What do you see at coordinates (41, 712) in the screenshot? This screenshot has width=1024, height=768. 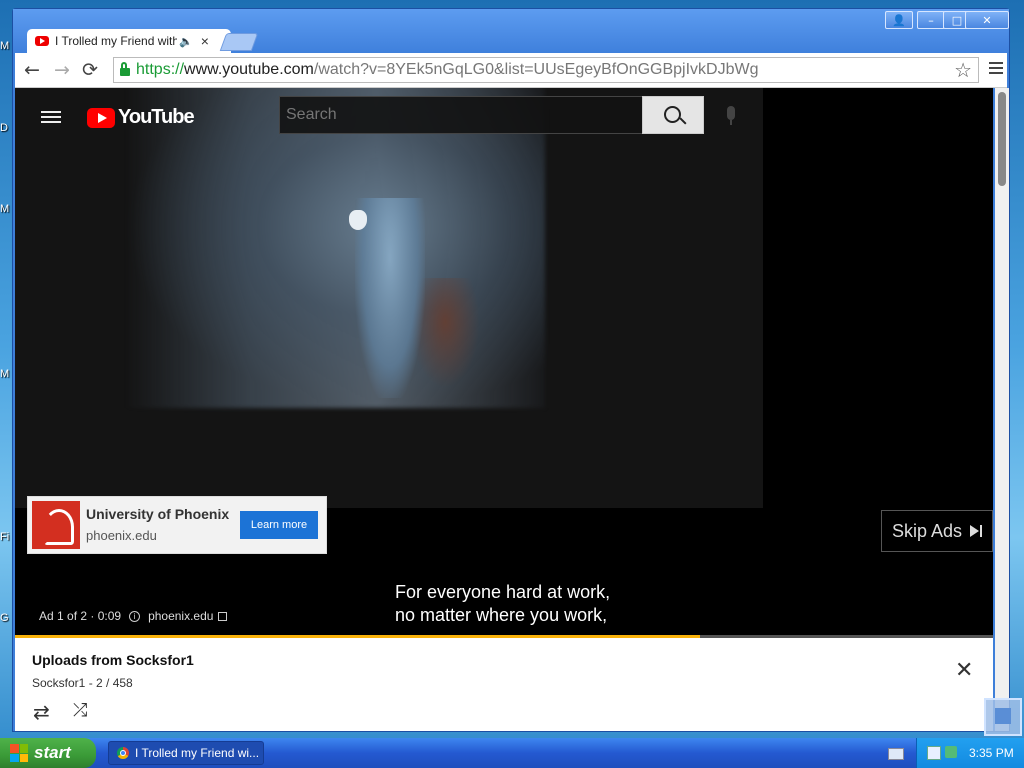 I see `loop-playlist-icon: ⇄` at bounding box center [41, 712].